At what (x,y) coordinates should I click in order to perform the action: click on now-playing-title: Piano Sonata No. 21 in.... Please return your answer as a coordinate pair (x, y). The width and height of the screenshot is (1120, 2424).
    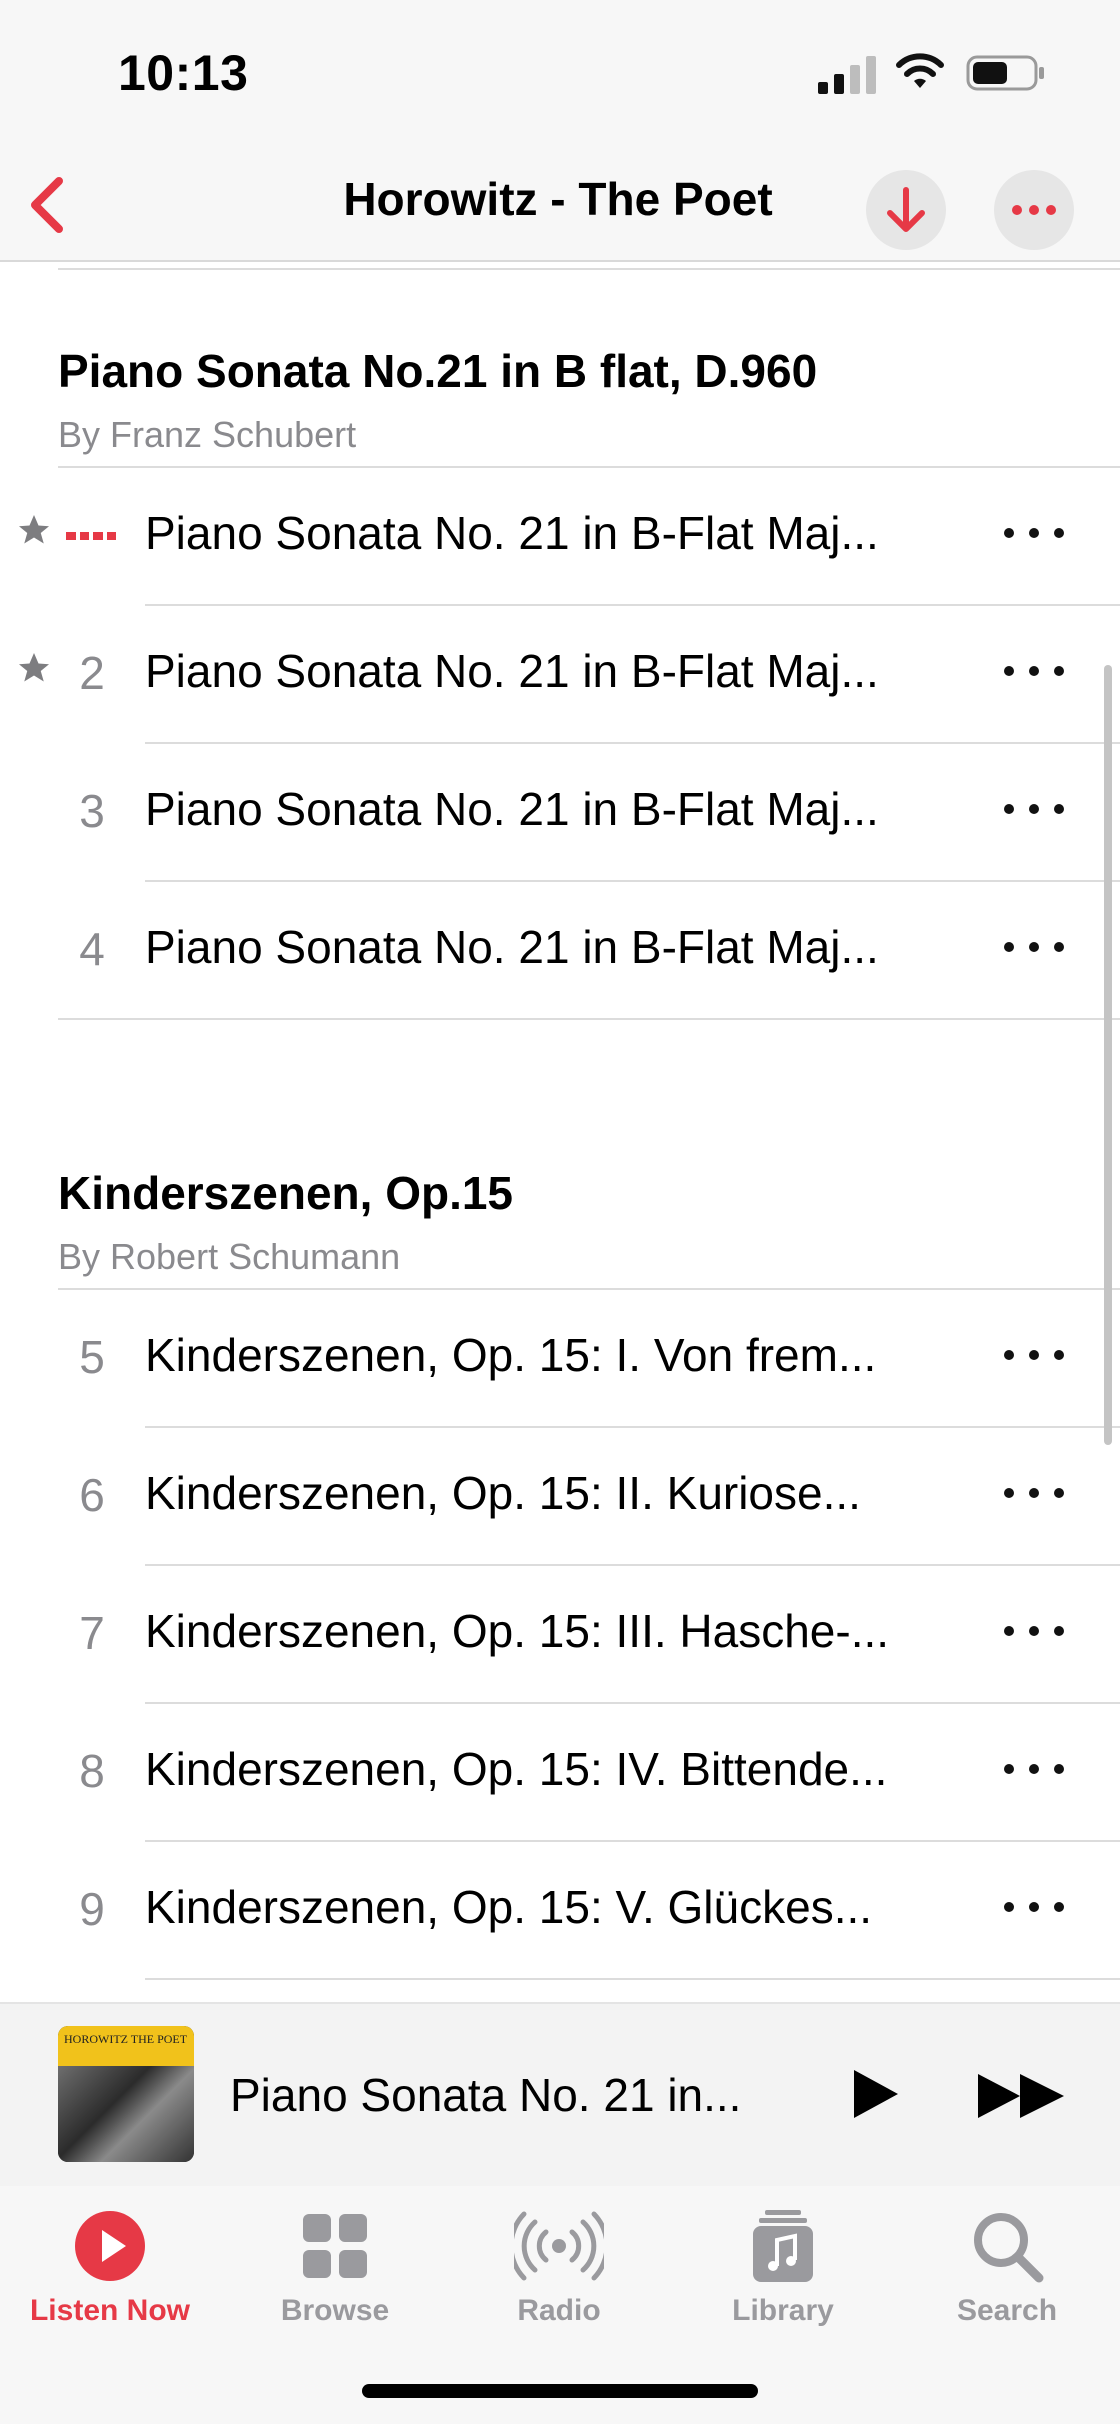
    Looking at the image, I should click on (486, 2095).